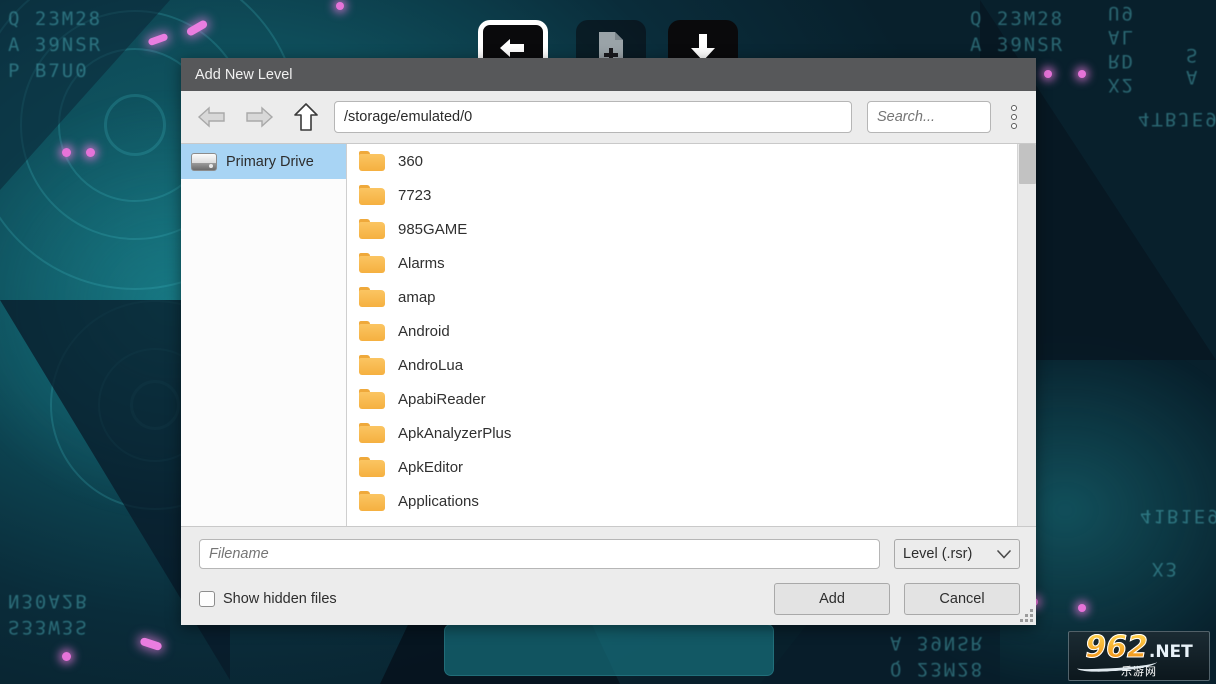 The width and height of the screenshot is (1216, 684). I want to click on hud-label: RD, so click(1121, 61).